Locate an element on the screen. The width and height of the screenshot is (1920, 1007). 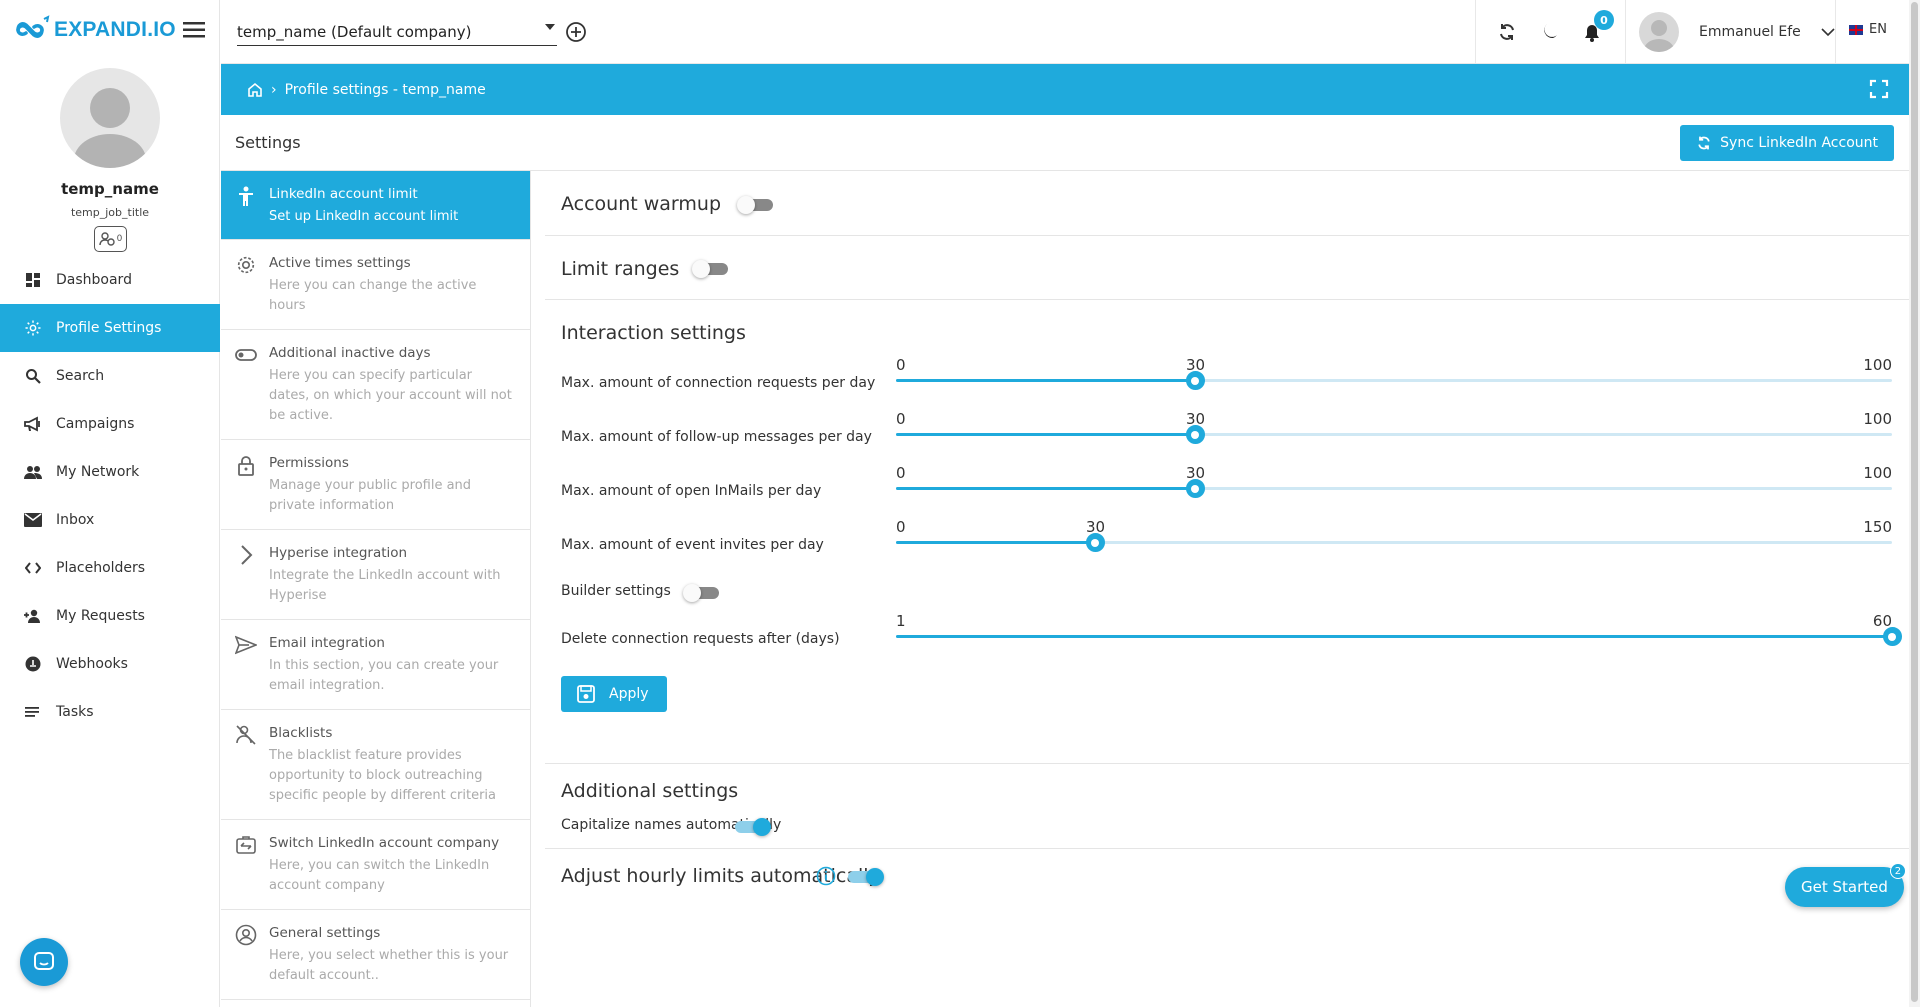
app-logo: EXPANDI.IO is located at coordinates (92, 30).